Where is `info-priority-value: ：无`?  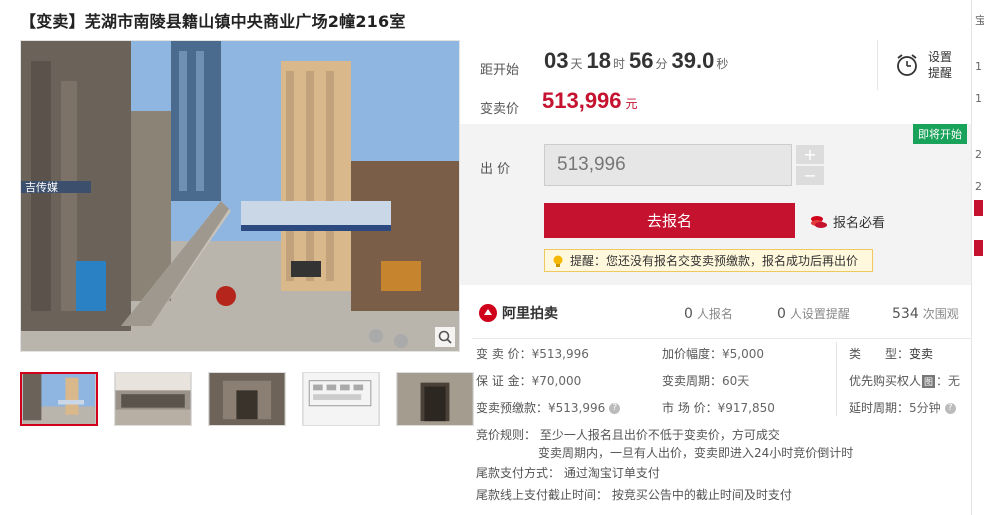 info-priority-value: ：无 is located at coordinates (948, 381).